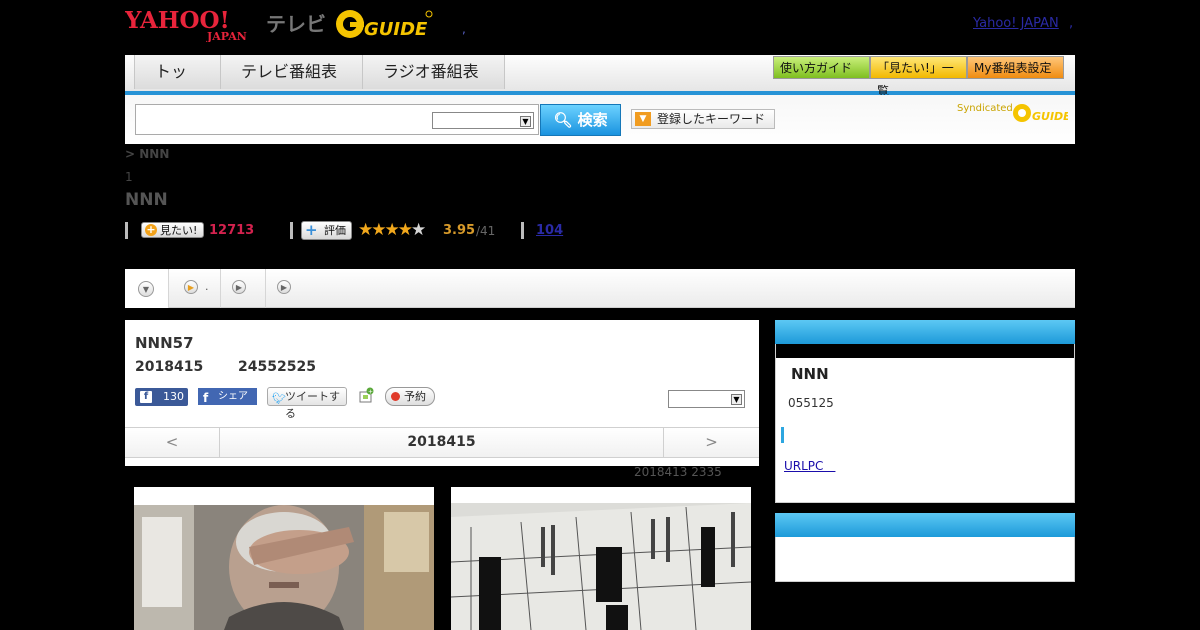  What do you see at coordinates (179, 230) in the screenshot?
I see `mitai-button-label: 見たい!` at bounding box center [179, 230].